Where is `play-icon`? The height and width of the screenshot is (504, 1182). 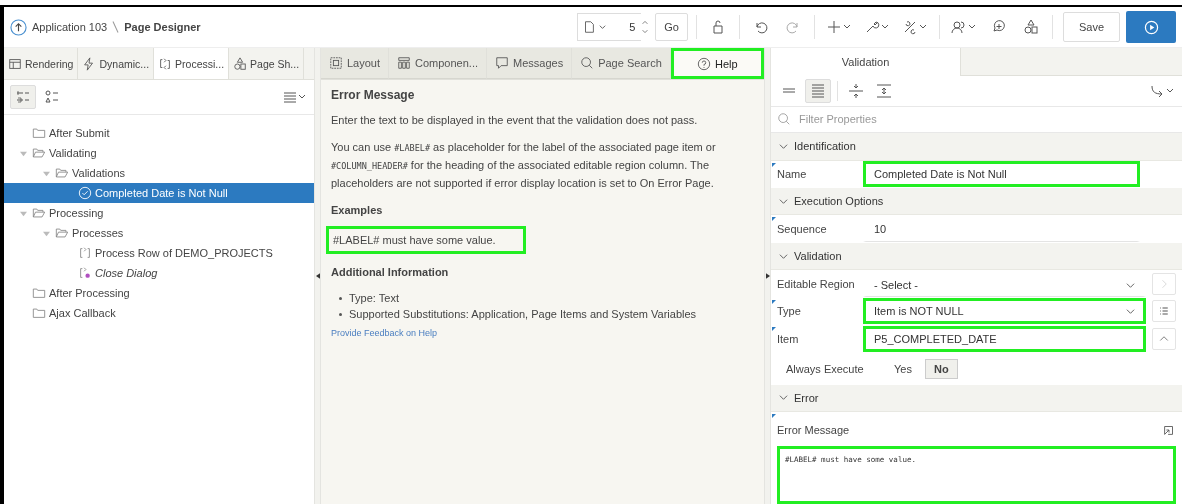 play-icon is located at coordinates (1151, 27).